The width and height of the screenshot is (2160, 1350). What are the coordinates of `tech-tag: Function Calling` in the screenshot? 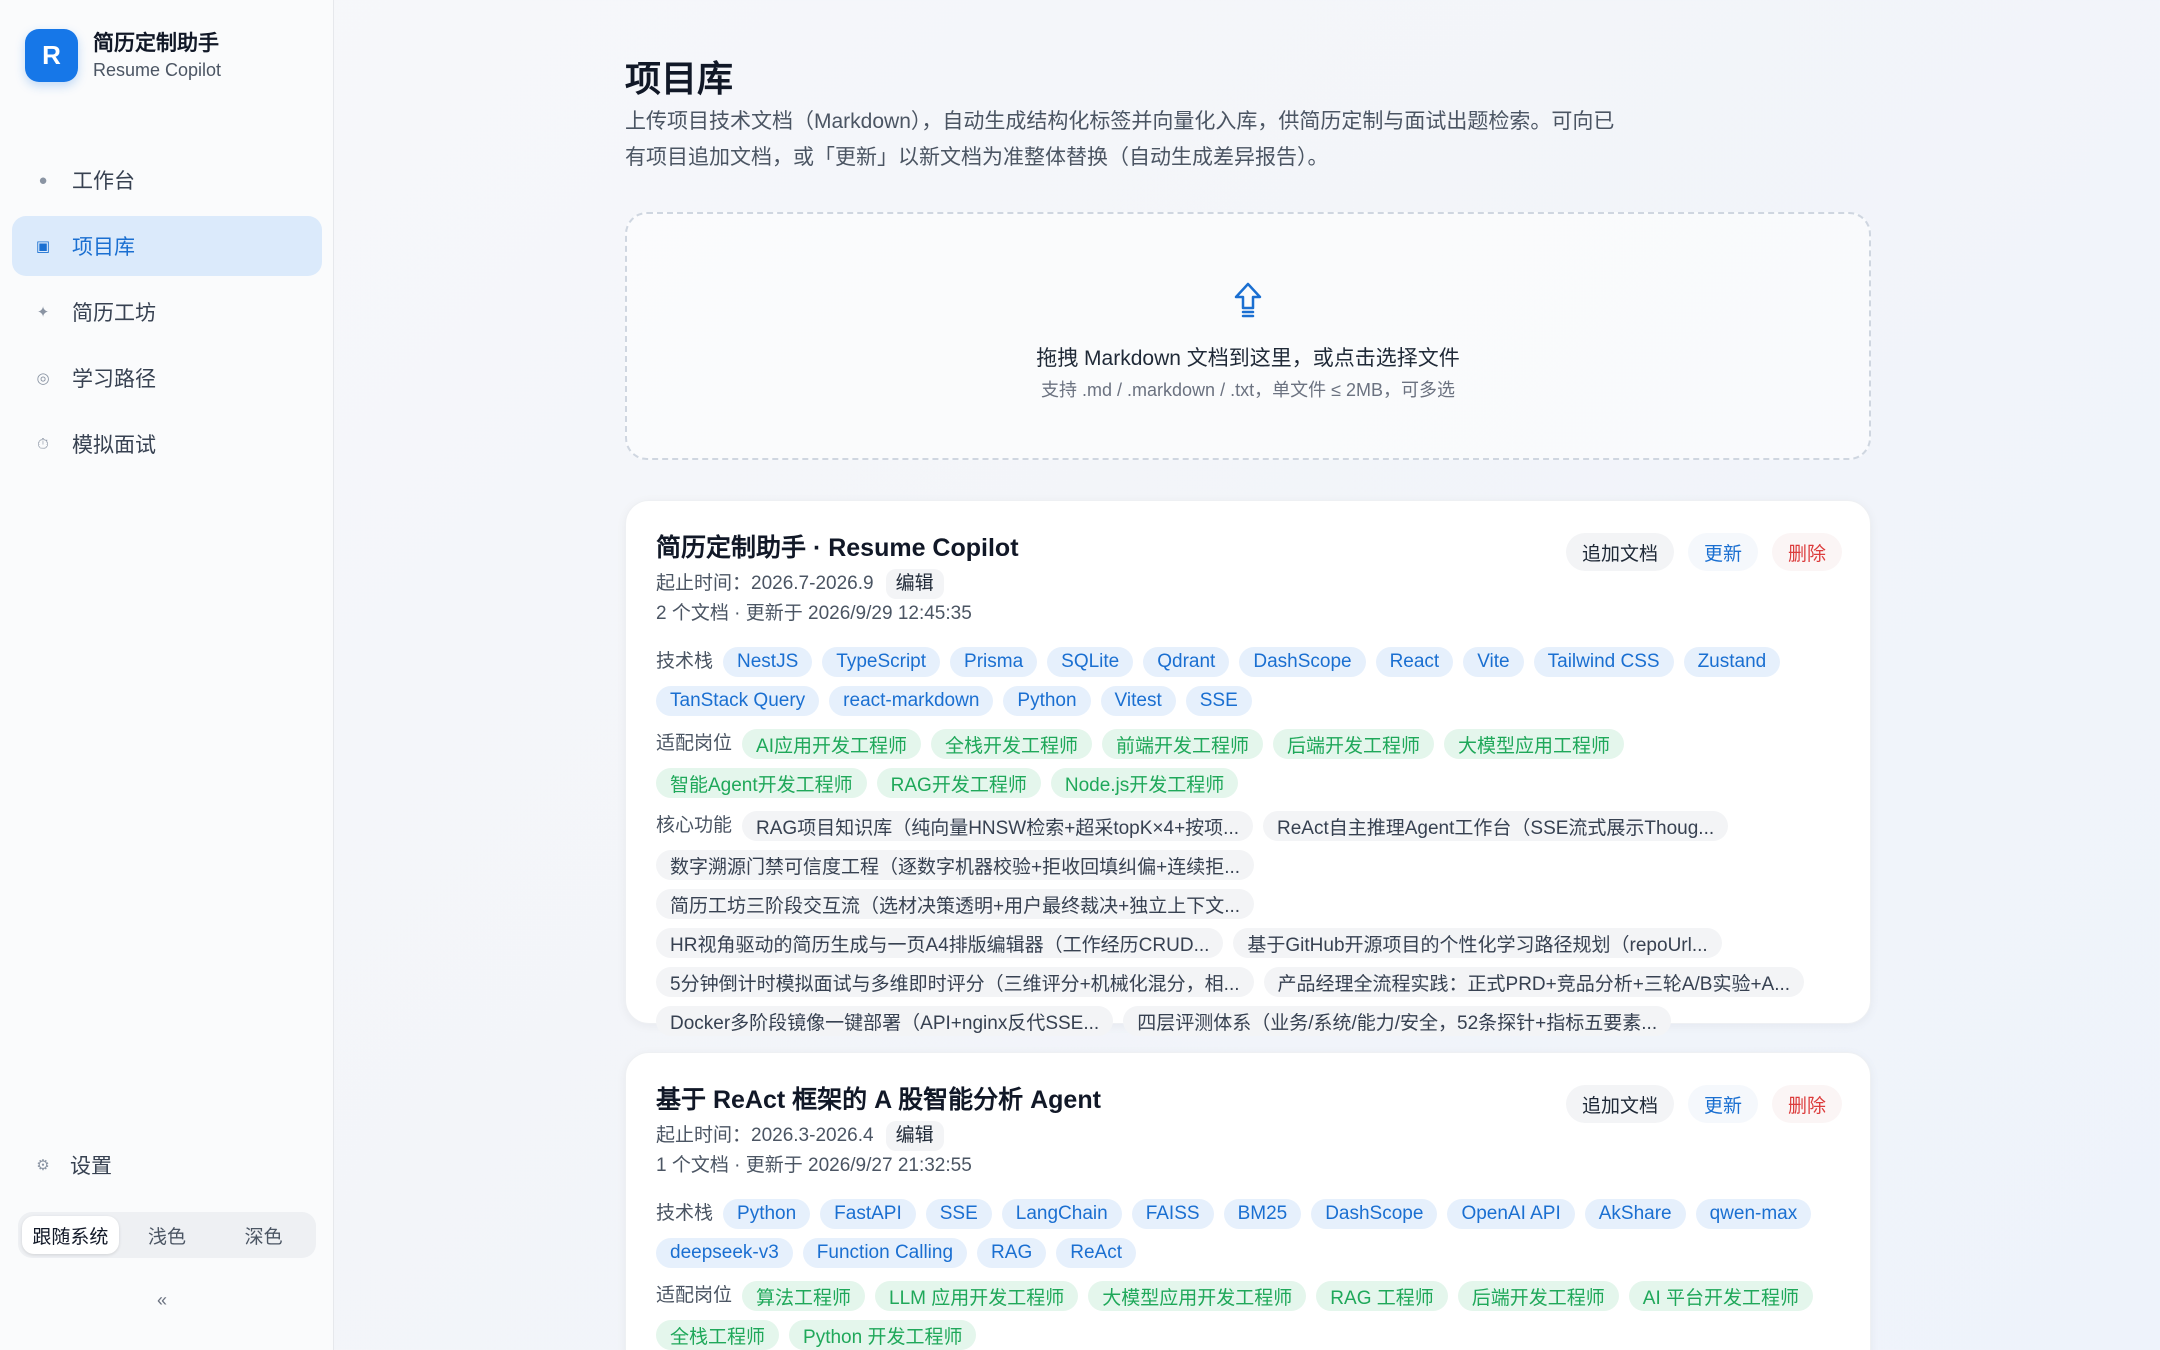 It's located at (885, 1253).